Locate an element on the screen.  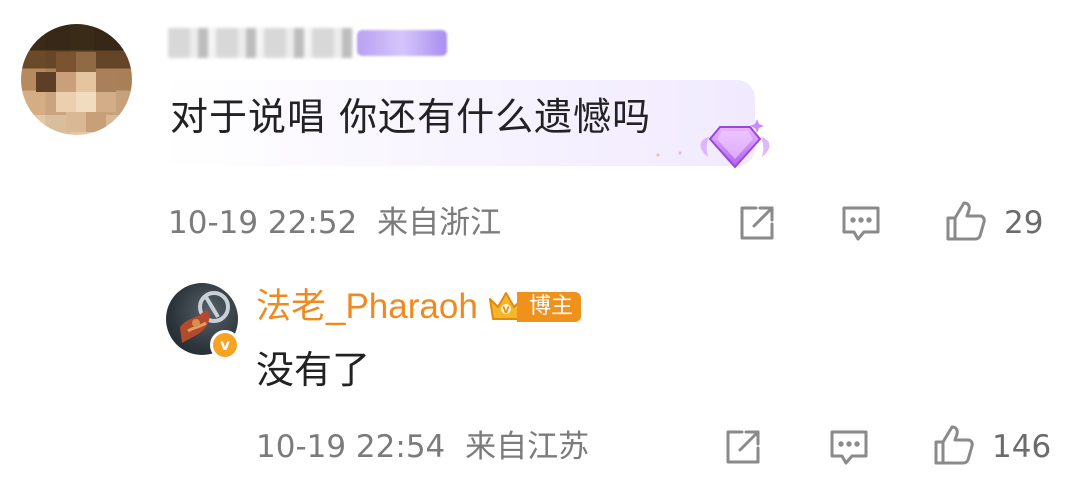
commenter-badge-blurred is located at coordinates (402, 43).